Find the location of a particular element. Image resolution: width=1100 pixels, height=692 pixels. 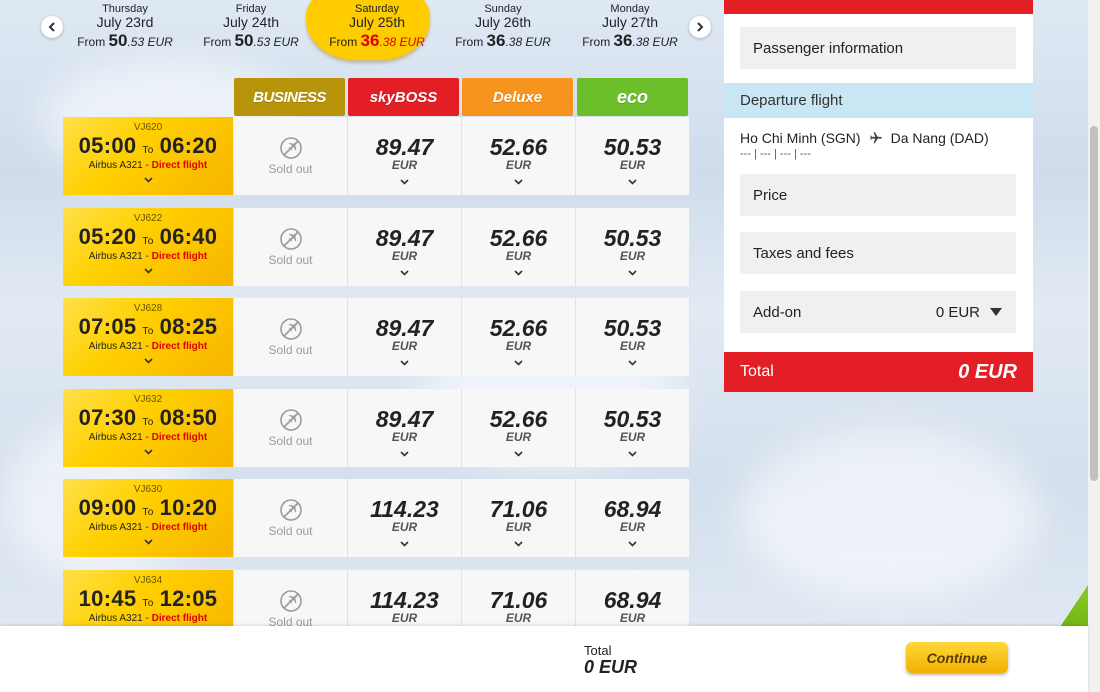

page-scrollbar is located at coordinates (1094, 346).